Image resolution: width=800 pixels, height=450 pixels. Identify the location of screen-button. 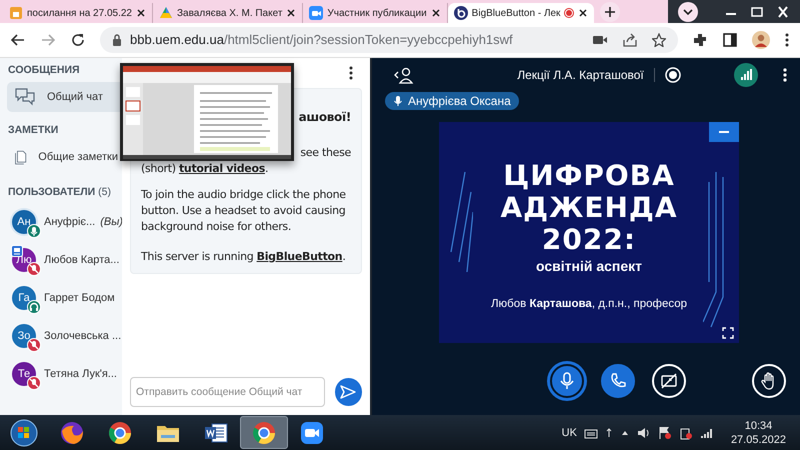
(669, 381).